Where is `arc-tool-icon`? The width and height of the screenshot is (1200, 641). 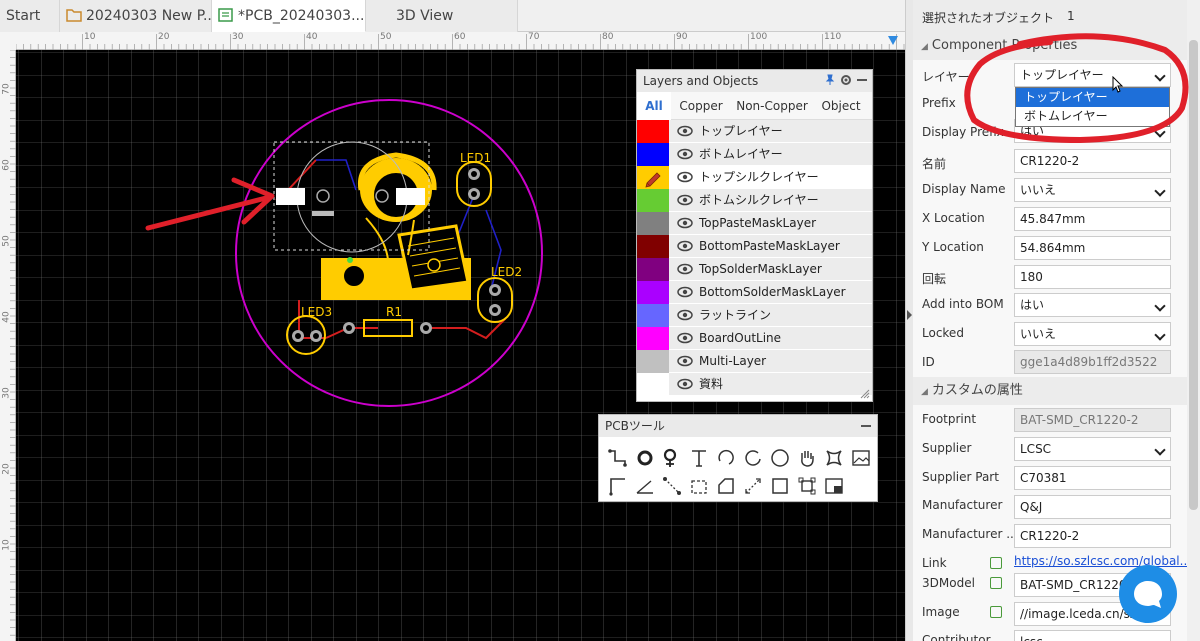
arc-tool-icon is located at coordinates (726, 458).